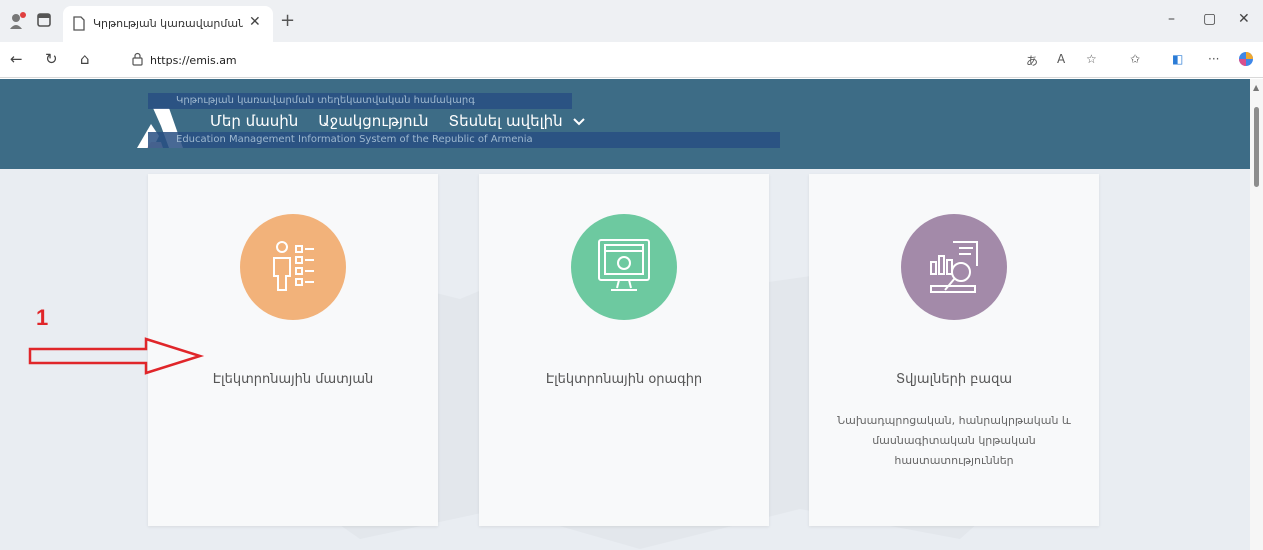  Describe the element at coordinates (1256, 87) in the screenshot. I see `scroll-up-arrow-icon: ▲` at that location.